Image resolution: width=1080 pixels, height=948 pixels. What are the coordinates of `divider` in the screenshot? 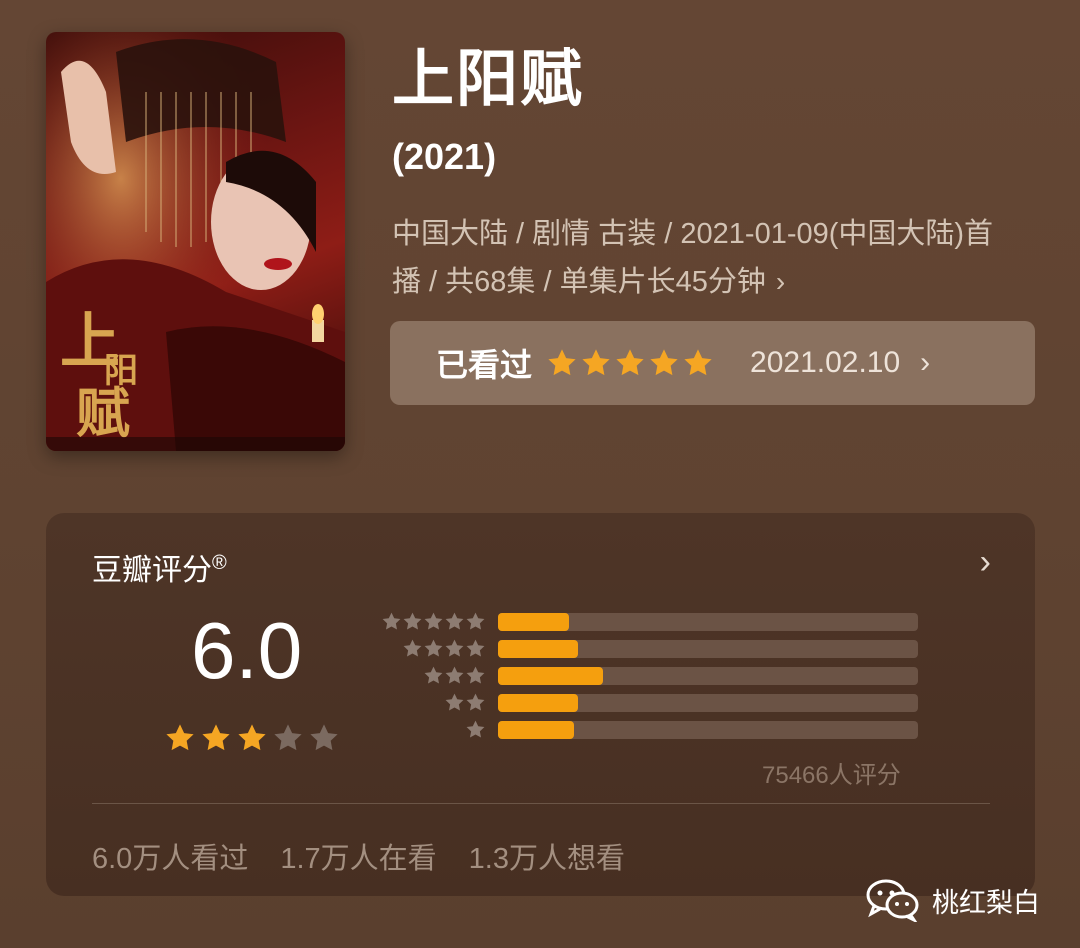 It's located at (541, 803).